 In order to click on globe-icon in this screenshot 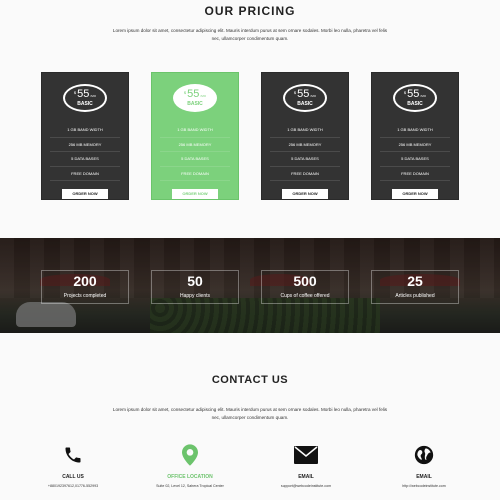, I will do `click(424, 455)`.